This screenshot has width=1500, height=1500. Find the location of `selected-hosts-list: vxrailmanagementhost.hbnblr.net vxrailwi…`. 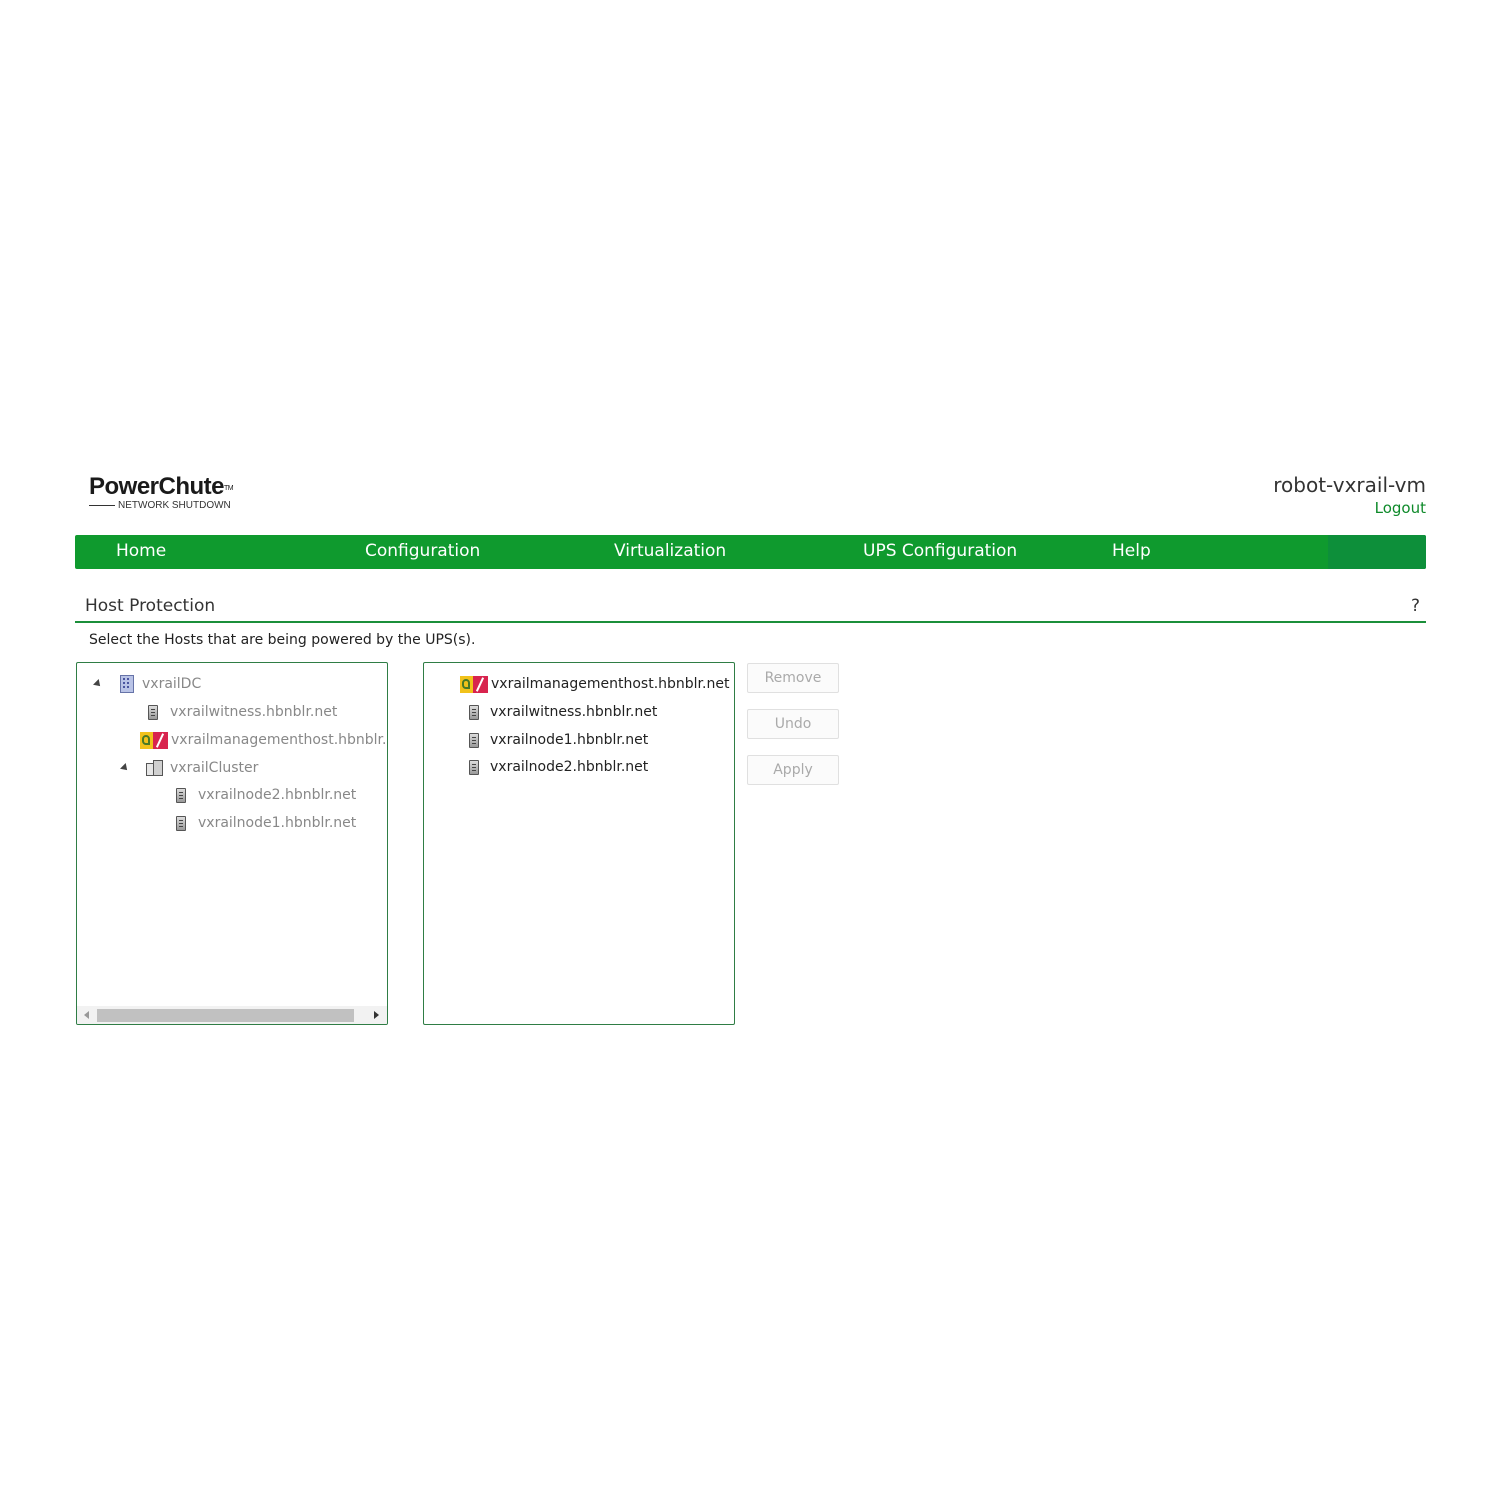

selected-hosts-list: vxrailmanagementhost.hbnblr.net vxrailwi… is located at coordinates (579, 843).